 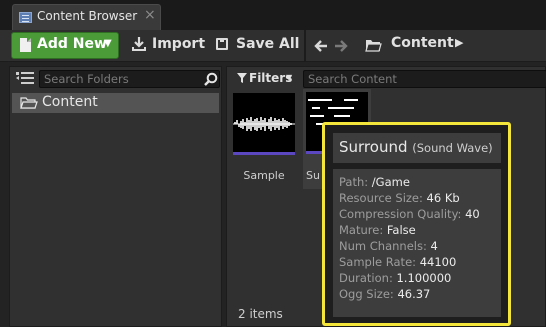 What do you see at coordinates (459, 42) in the screenshot?
I see `breadcrumb-caret-icon: ▶` at bounding box center [459, 42].